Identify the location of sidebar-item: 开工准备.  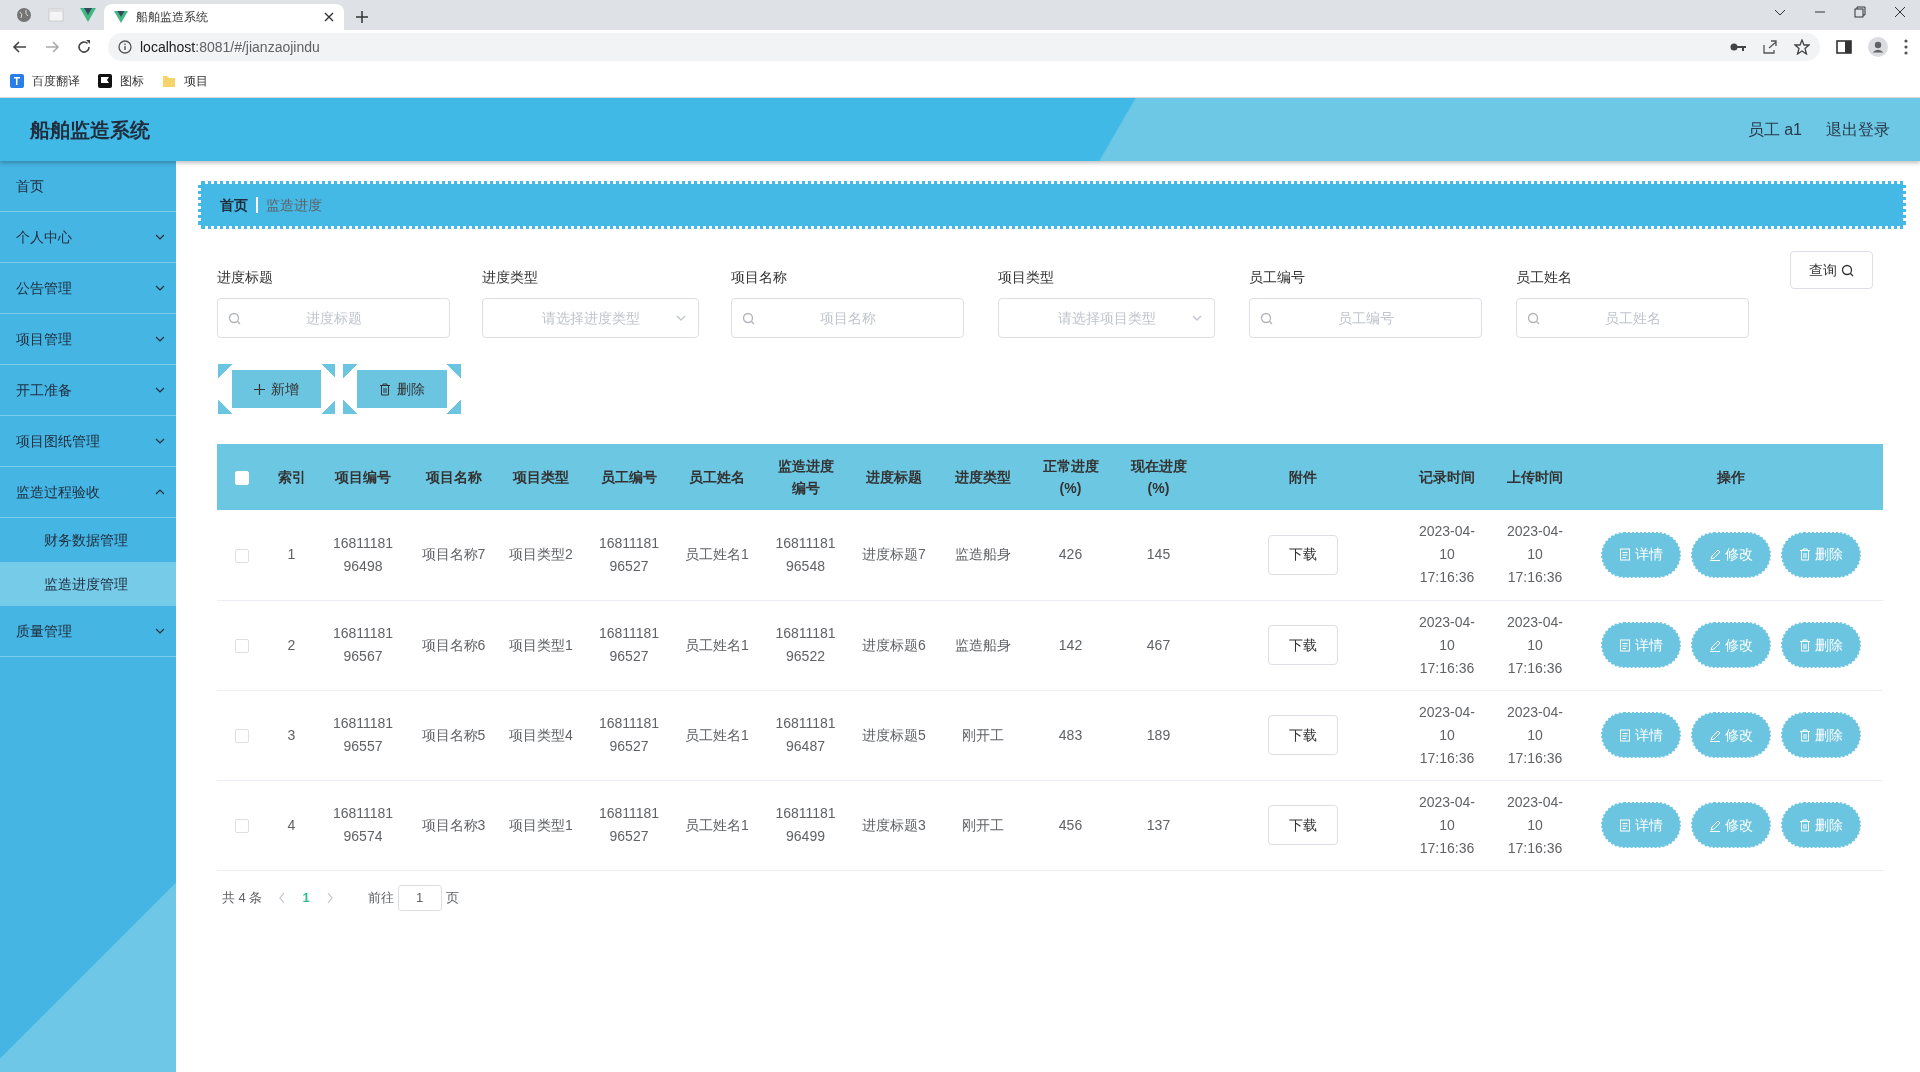
(88, 390).